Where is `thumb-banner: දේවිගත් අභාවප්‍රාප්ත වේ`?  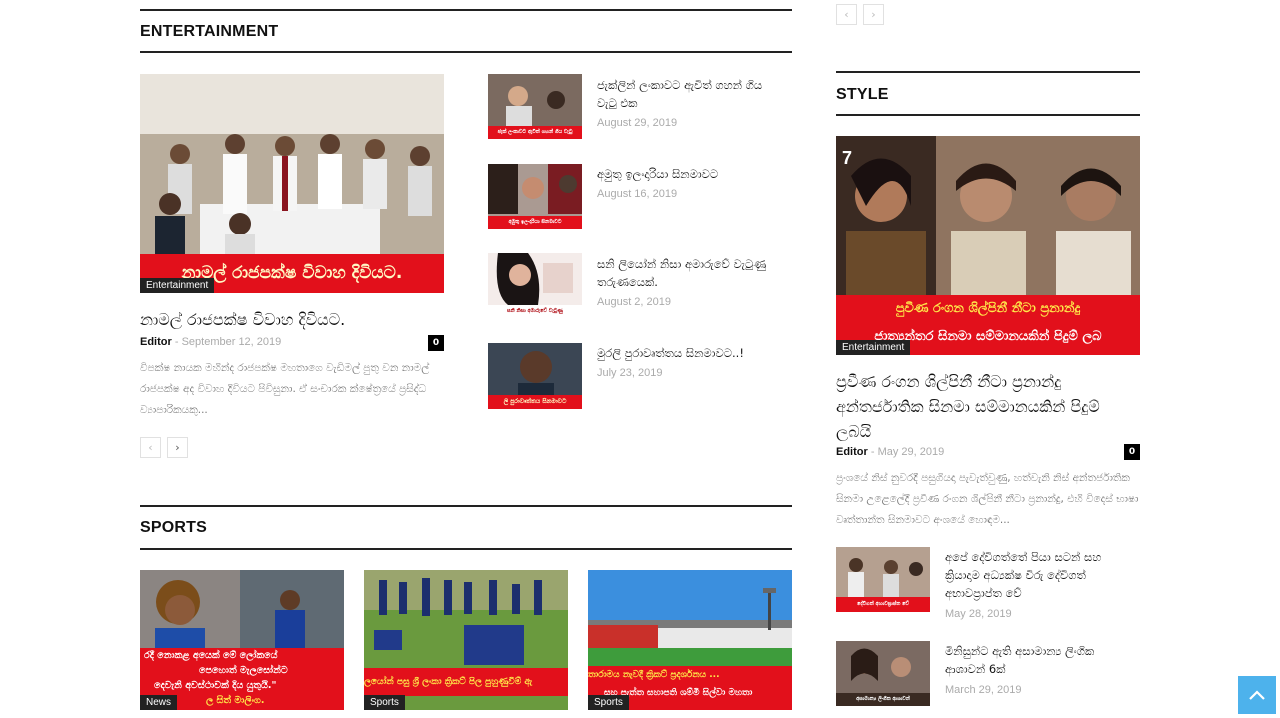 thumb-banner: දේවිගත් අභාවප්‍රාප්ත වේ is located at coordinates (883, 604).